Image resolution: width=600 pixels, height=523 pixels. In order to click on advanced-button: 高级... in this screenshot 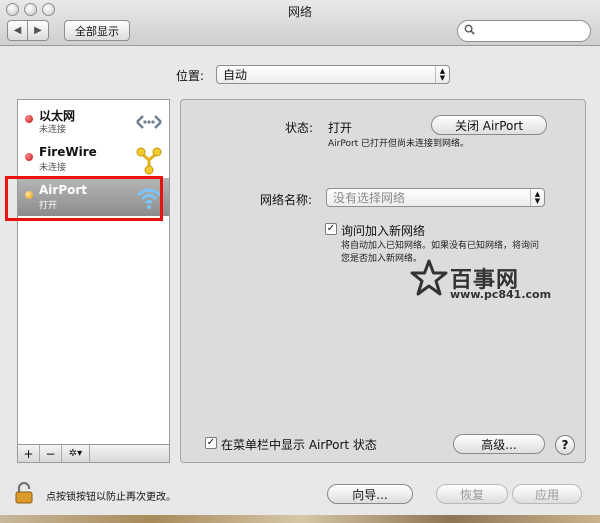, I will do `click(499, 444)`.